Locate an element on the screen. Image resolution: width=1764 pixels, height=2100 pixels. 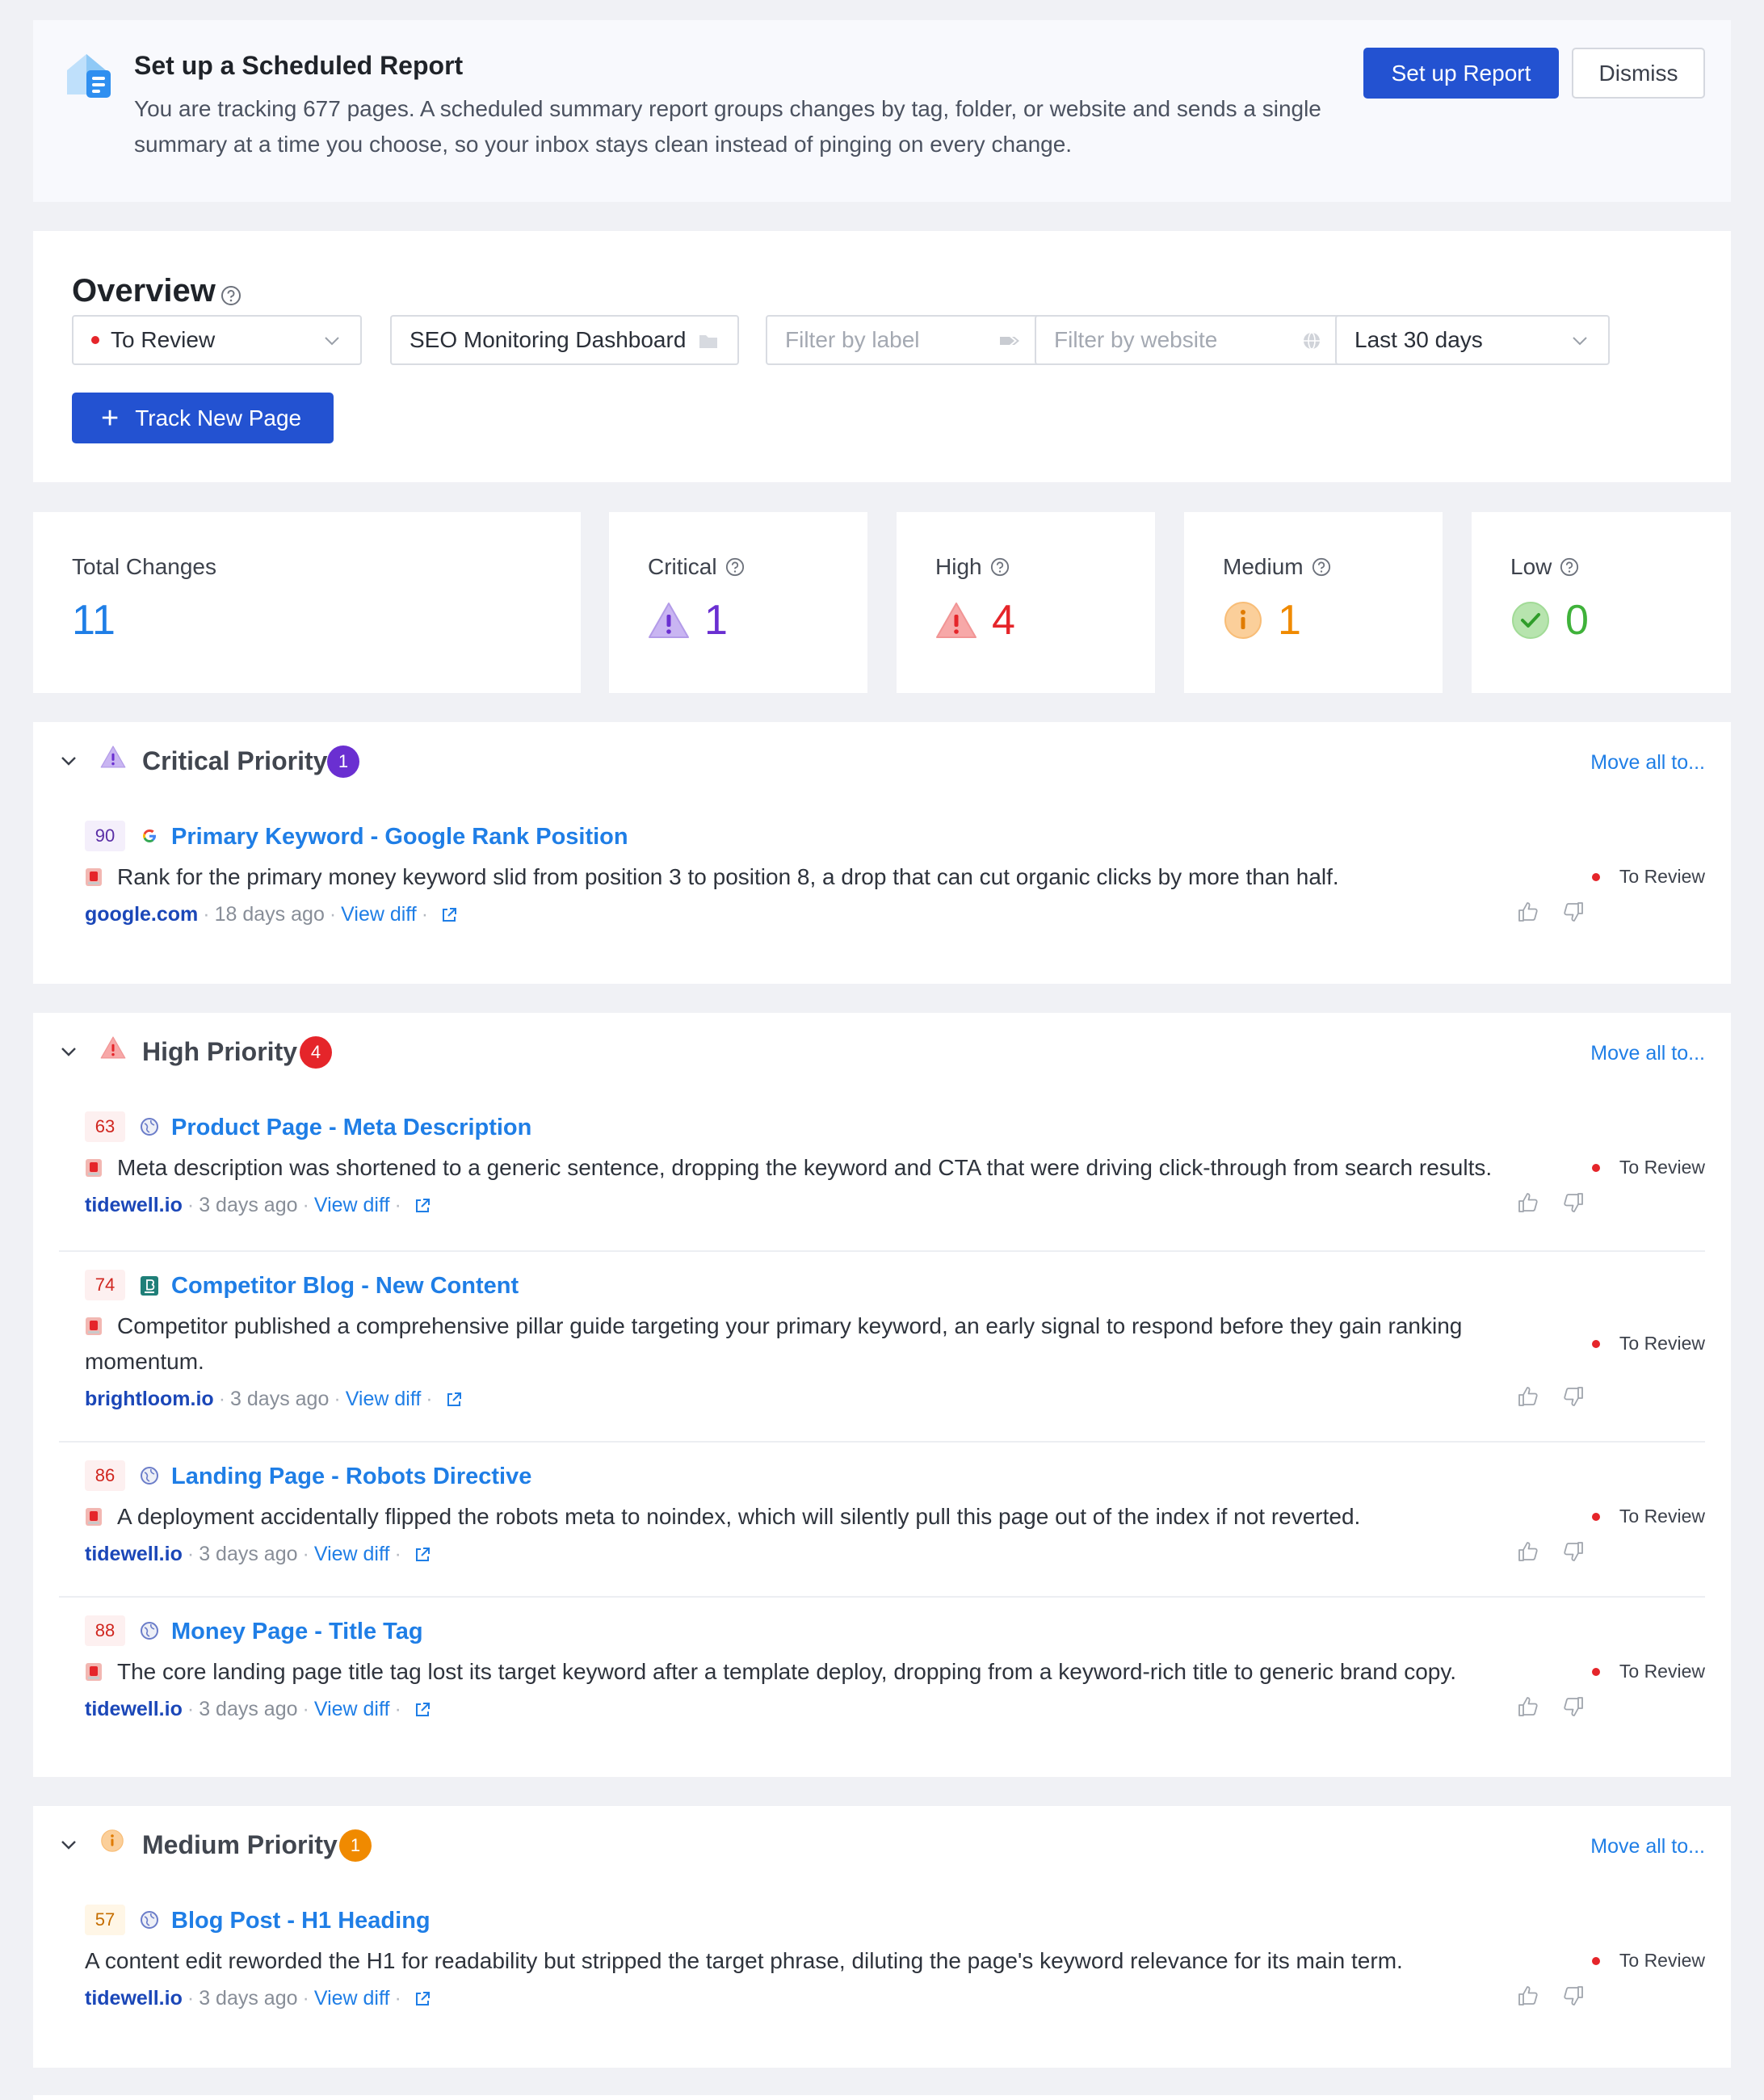
stat-value-row: 1 is located at coordinates (1262, 621).